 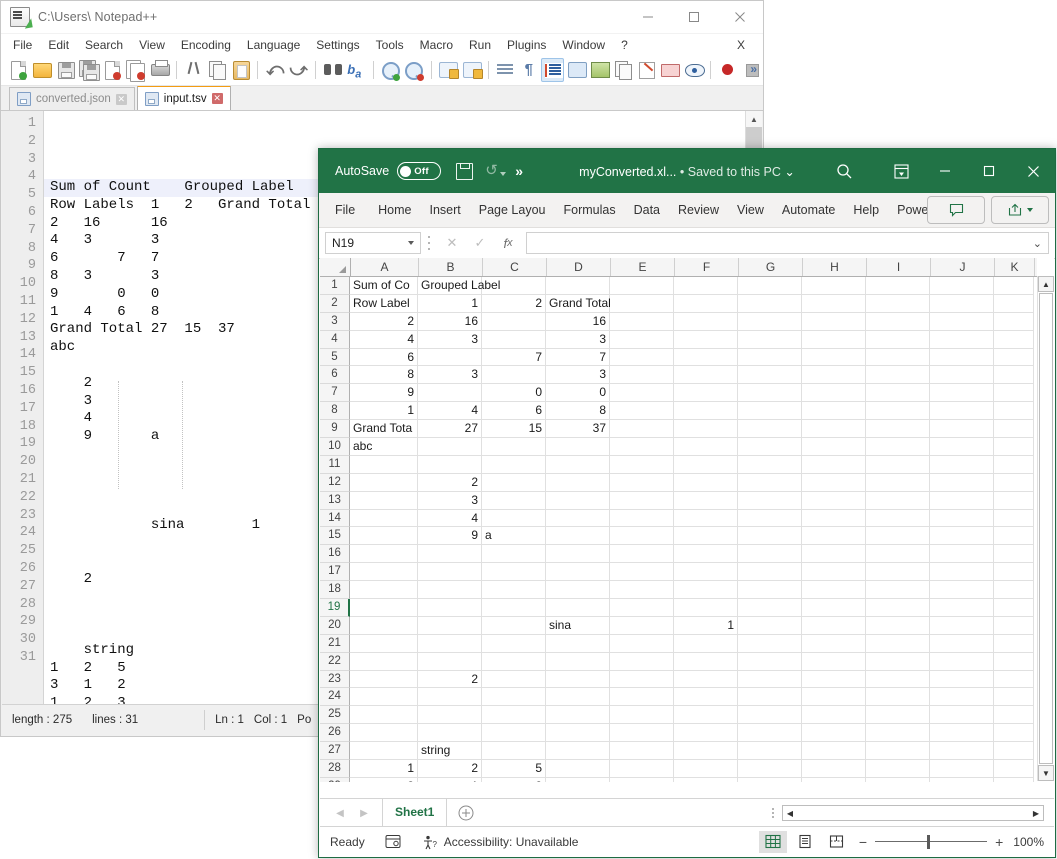 I want to click on cell-B28: 2, so click(x=450, y=769).